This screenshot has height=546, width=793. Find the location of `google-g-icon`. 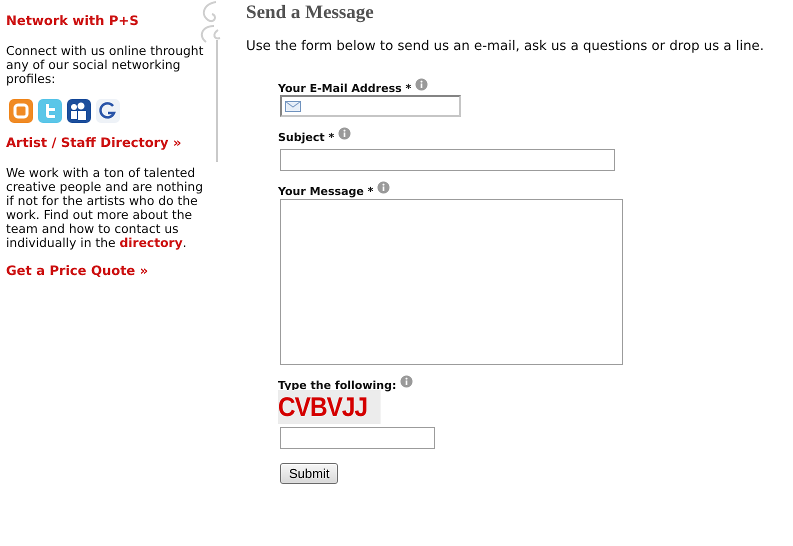

google-g-icon is located at coordinates (108, 111).